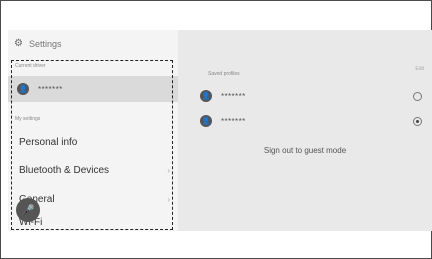 The image size is (432, 259). I want to click on microphone-icon: 🎤, so click(28, 210).